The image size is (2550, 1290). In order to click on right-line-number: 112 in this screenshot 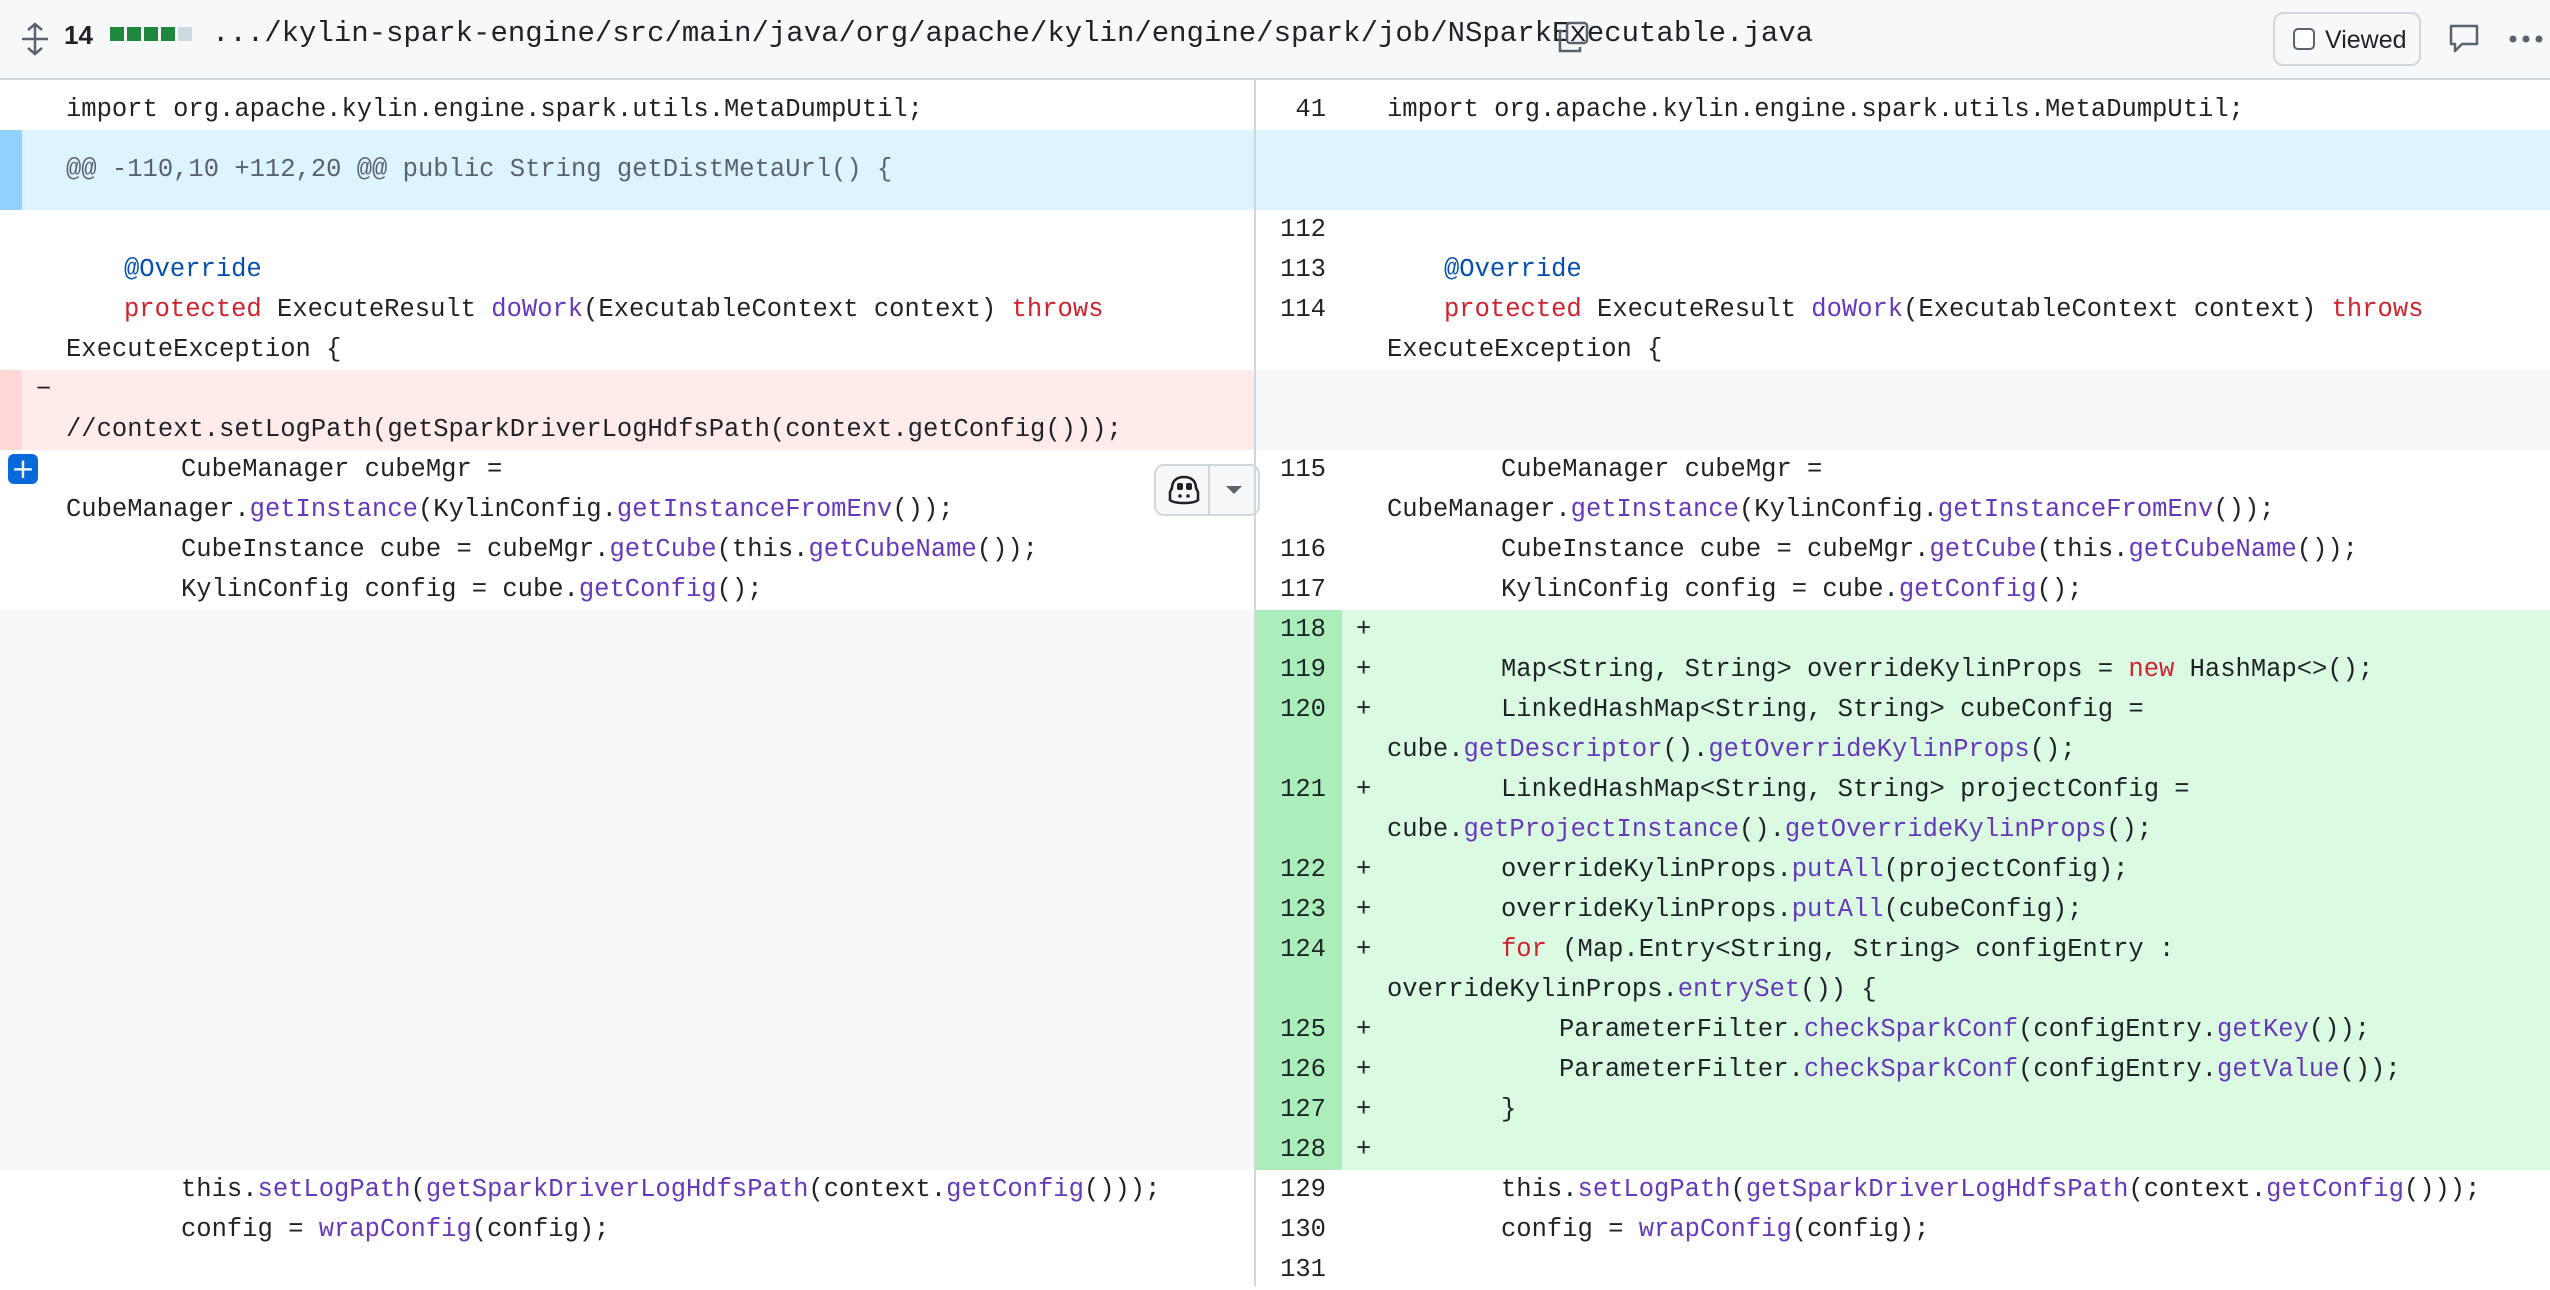, I will do `click(1291, 230)`.